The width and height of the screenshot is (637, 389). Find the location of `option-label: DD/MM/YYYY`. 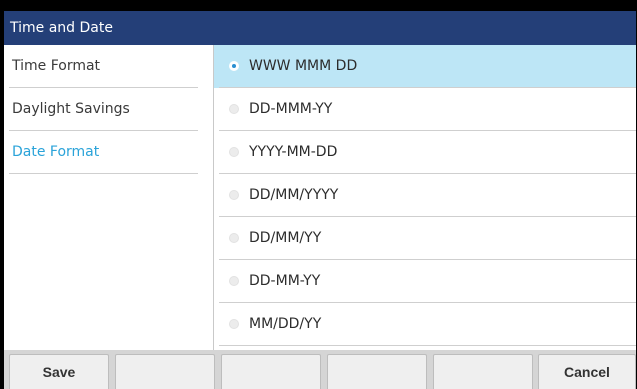

option-label: DD/MM/YYYY is located at coordinates (294, 195).